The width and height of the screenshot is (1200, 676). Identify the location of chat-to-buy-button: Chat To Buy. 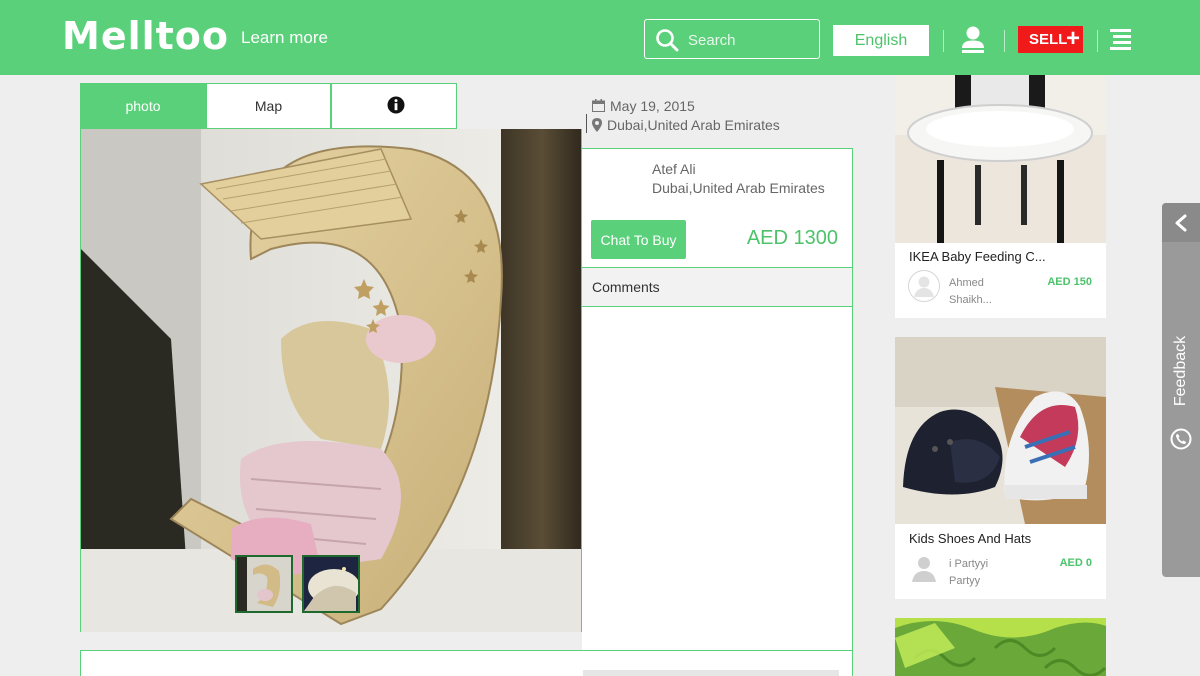
(638, 239).